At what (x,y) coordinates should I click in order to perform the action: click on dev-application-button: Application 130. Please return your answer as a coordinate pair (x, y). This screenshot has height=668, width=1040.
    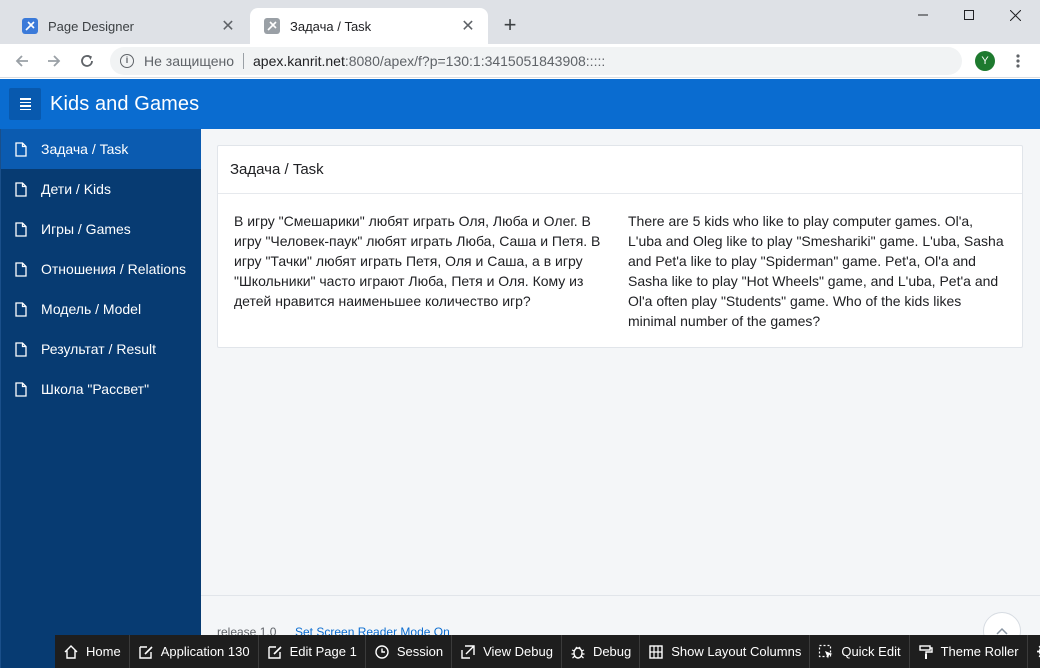
    Looking at the image, I should click on (194, 651).